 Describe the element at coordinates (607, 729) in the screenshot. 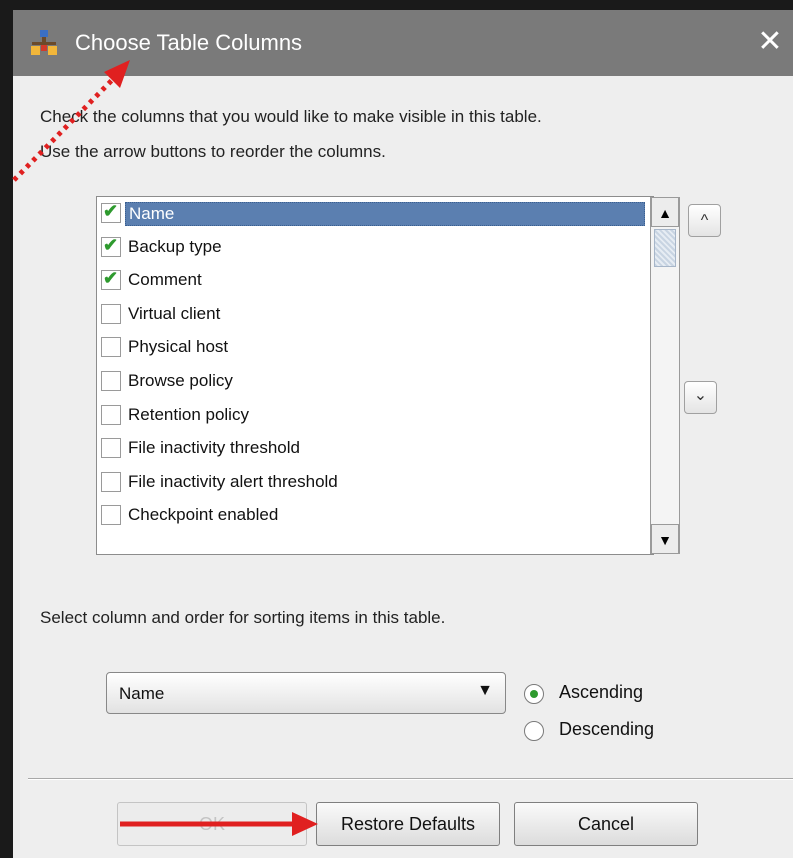

I see `radio-descending-label: Descending` at that location.